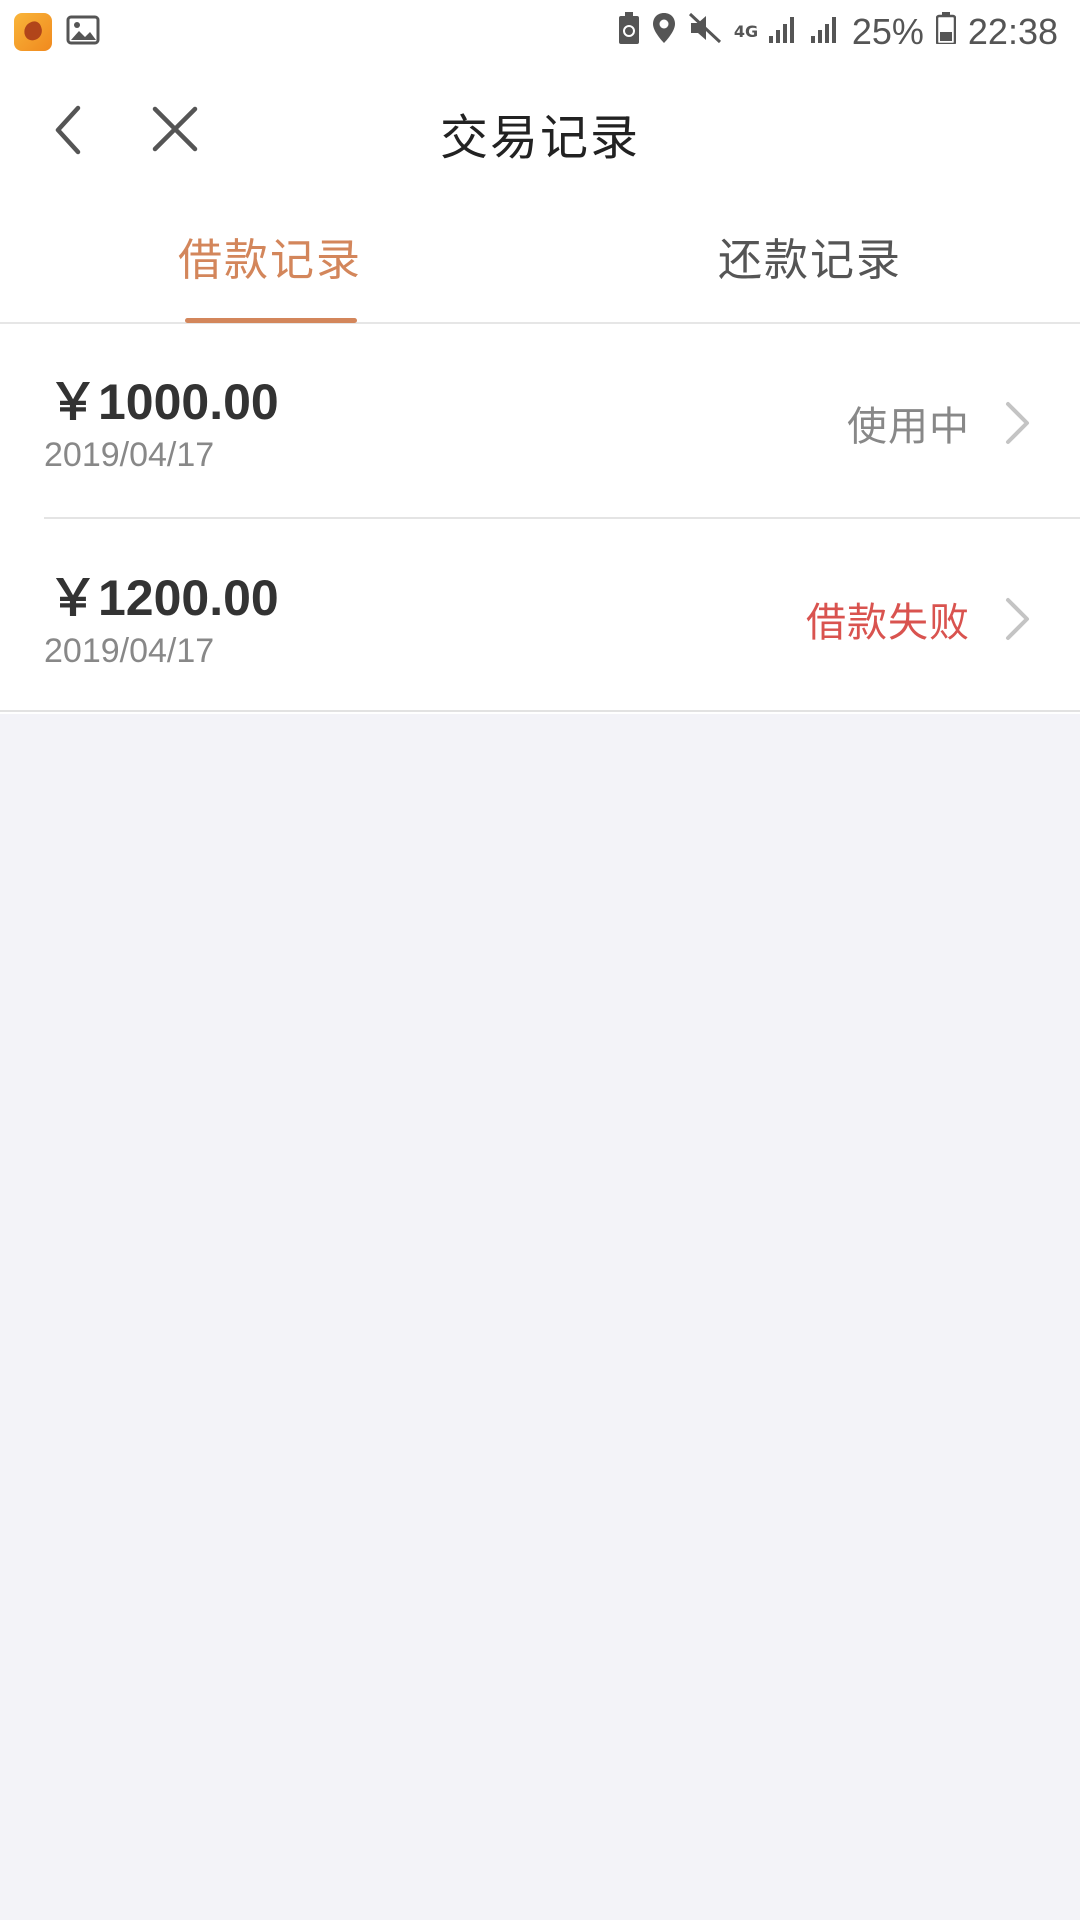 This screenshot has height=1920, width=1080. Describe the element at coordinates (888, 623) in the screenshot. I see `record-status: 借款失败` at that location.